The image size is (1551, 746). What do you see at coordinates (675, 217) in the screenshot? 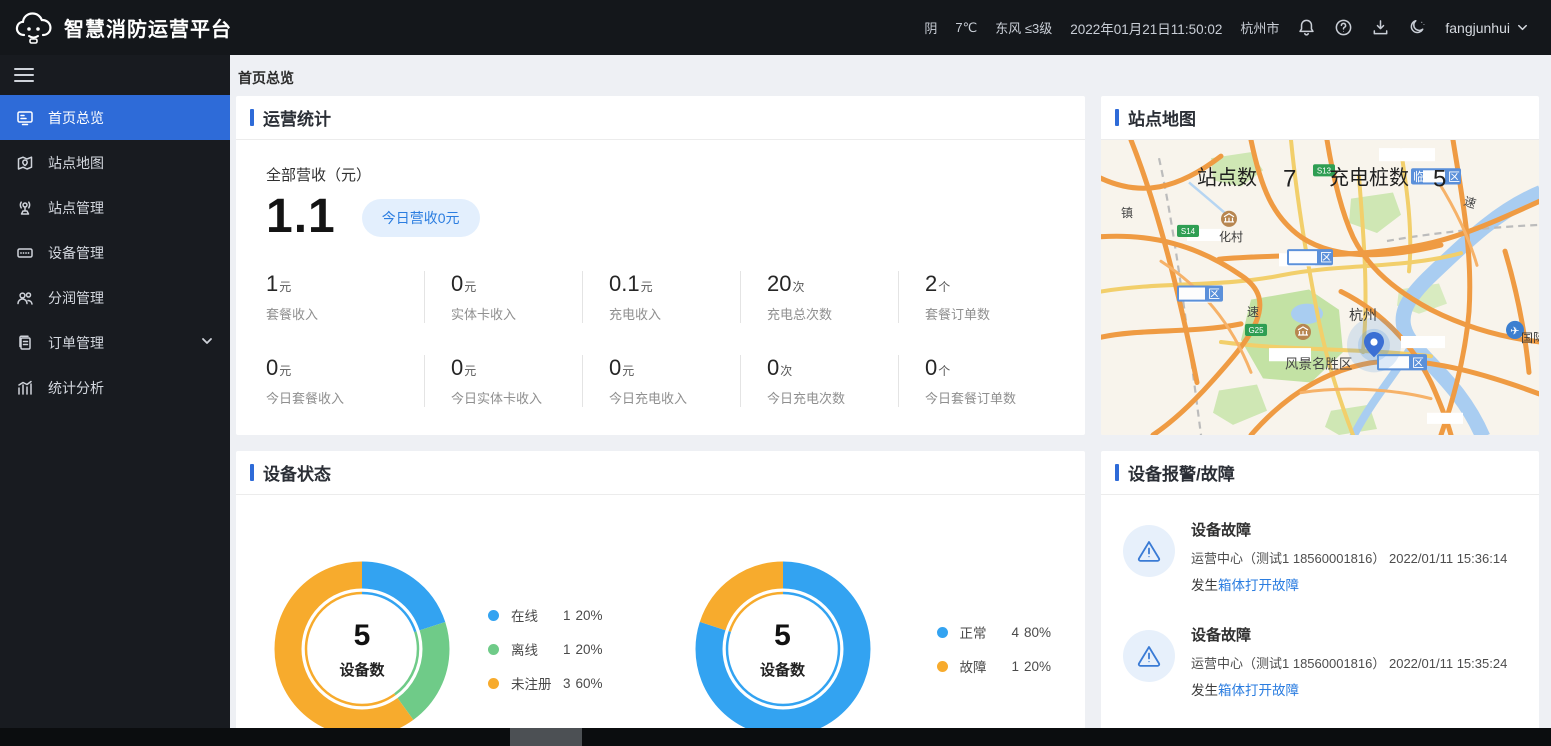
I see `revenue-row: 1.1 今日营收0元` at bounding box center [675, 217].